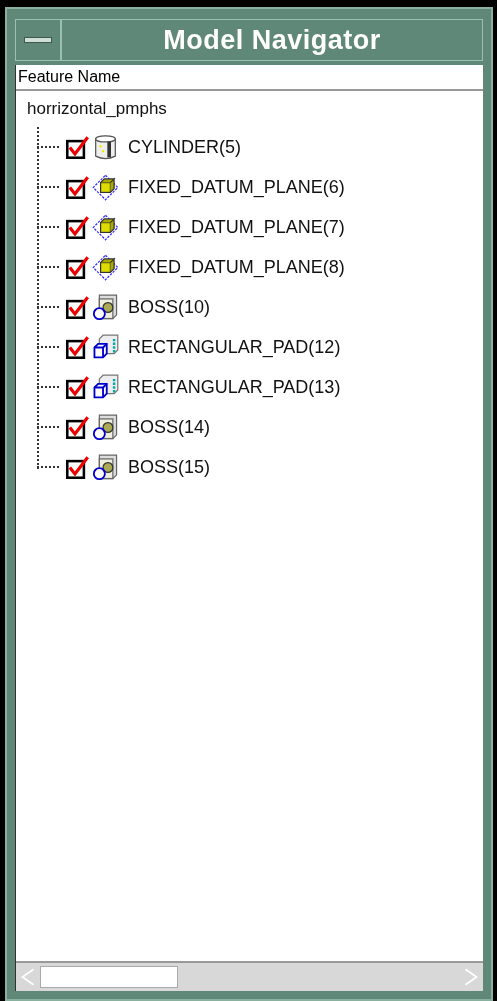 This screenshot has width=497, height=1001. I want to click on tree-item: BOSS(15), so click(169, 467).